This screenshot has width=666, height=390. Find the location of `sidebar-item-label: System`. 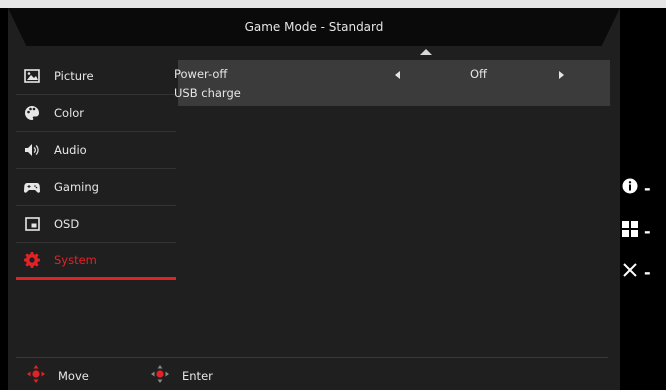

sidebar-item-label: System is located at coordinates (75, 260).